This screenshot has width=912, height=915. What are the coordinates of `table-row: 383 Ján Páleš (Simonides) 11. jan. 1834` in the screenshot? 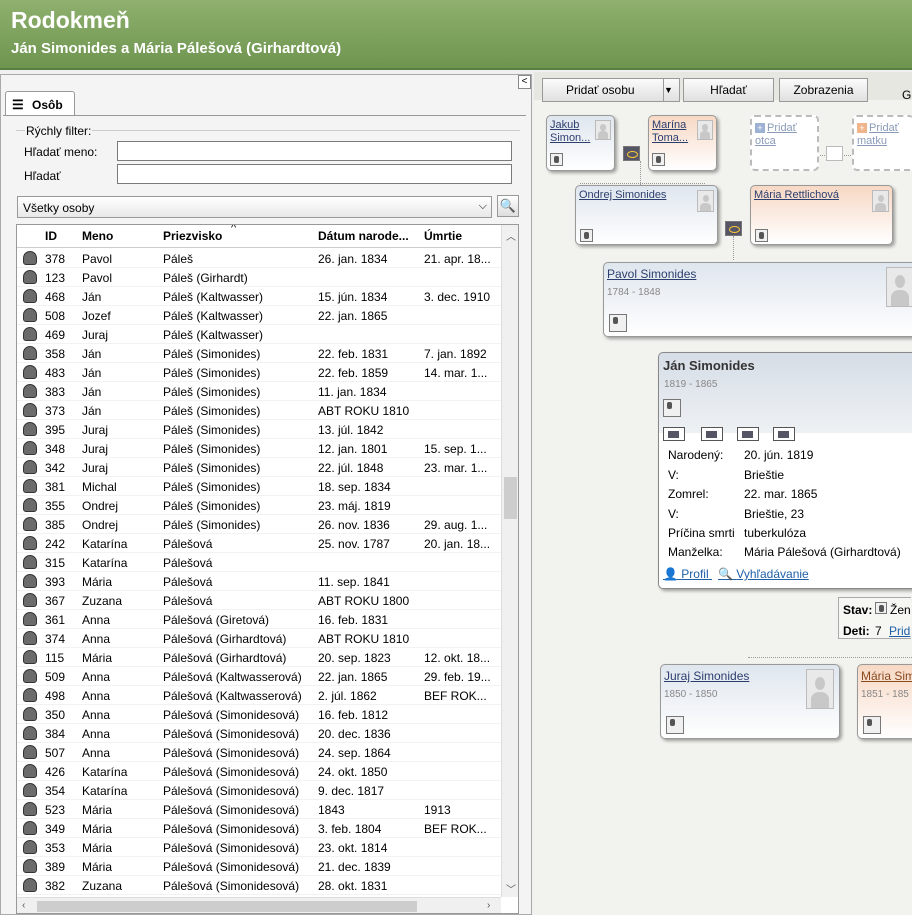 It's located at (259, 391).